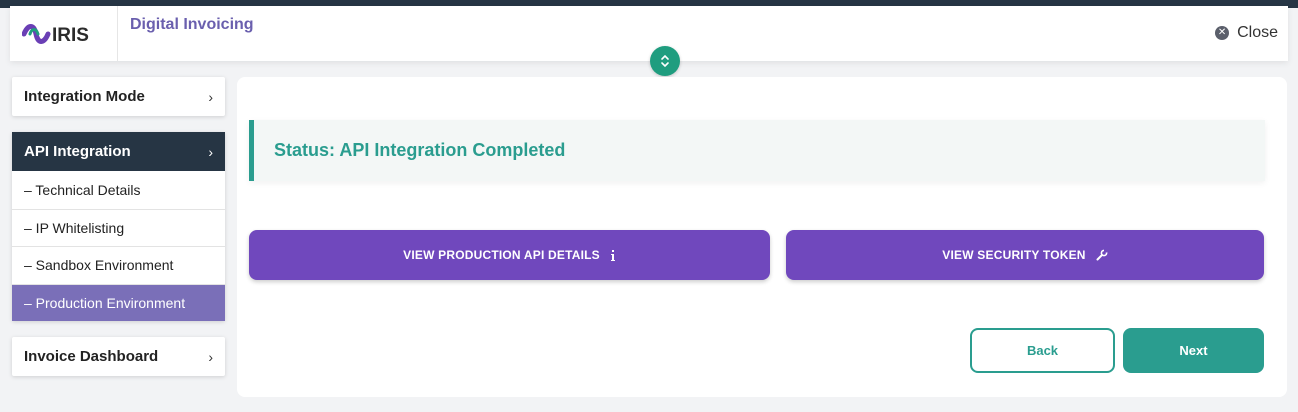  Describe the element at coordinates (501, 255) in the screenshot. I see `button-label: VIEW PRODUCTION API DETAILS` at that location.